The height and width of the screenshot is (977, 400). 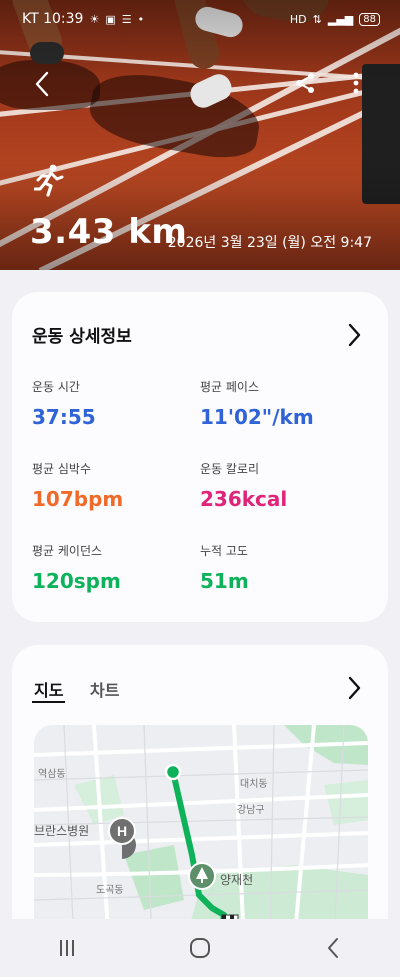 What do you see at coordinates (201, 19) in the screenshot?
I see `status-bar: KT 10:39 ☀ ▣ ☰ • HD ⇅ ▂▄▆ 88` at bounding box center [201, 19].